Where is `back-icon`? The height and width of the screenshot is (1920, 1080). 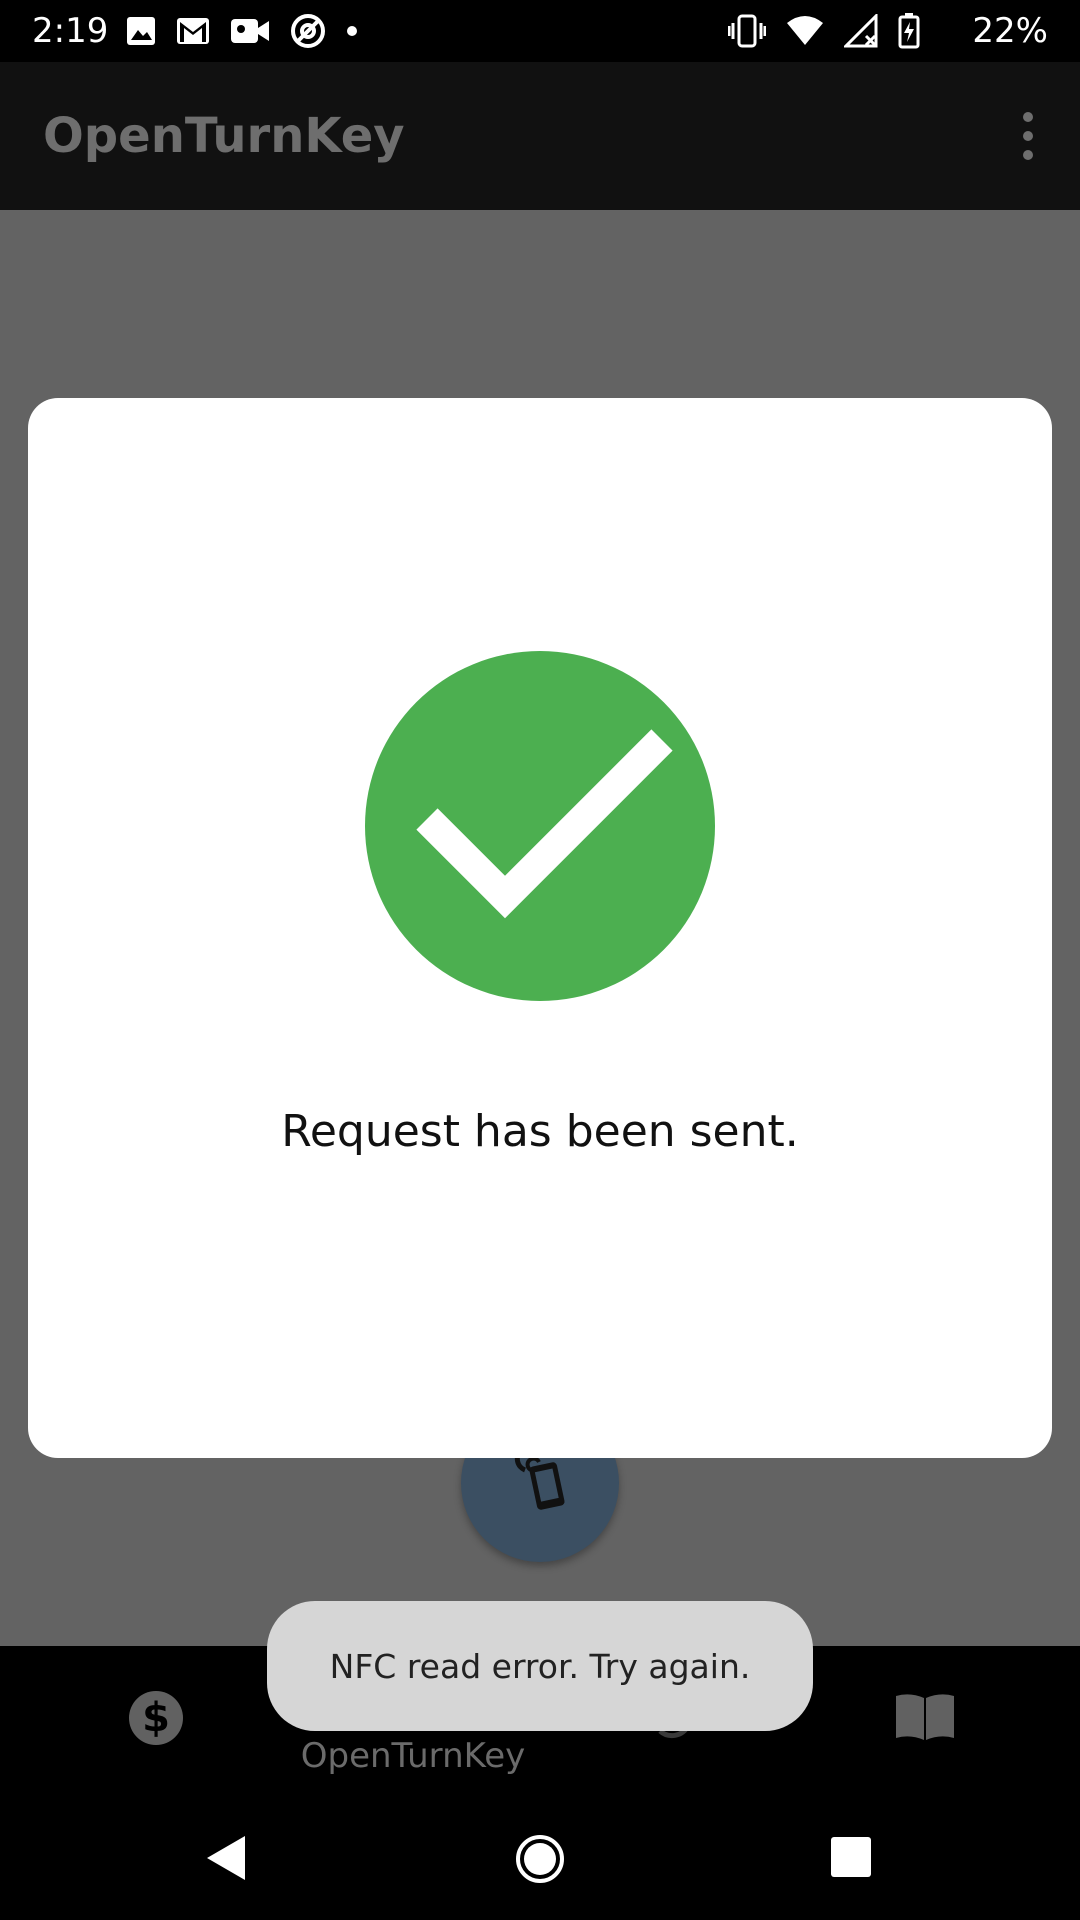
back-icon is located at coordinates (226, 1858).